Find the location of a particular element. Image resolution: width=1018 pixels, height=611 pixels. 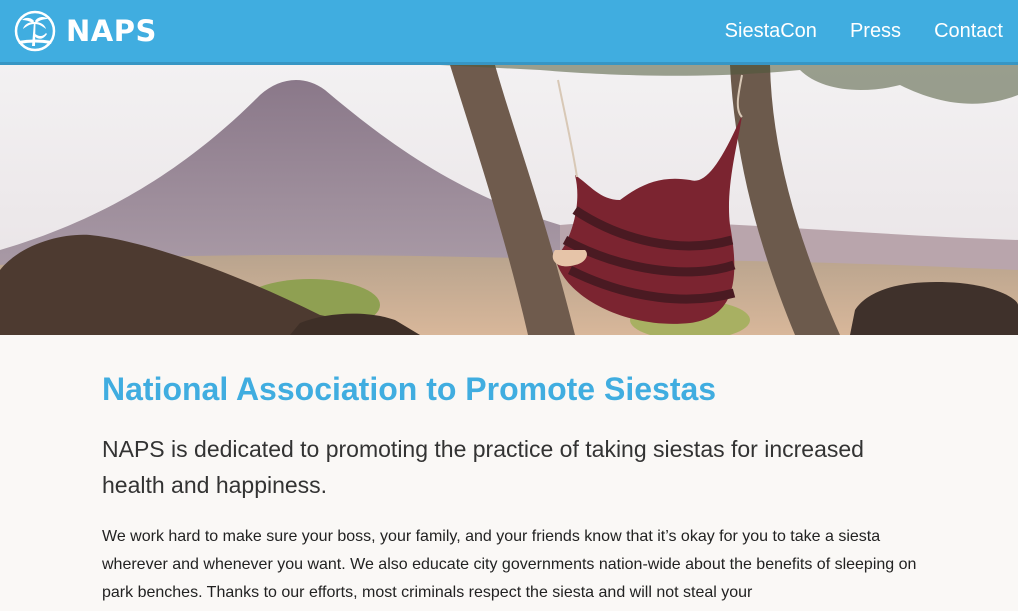

nav-link-siestacon: SiestaCon is located at coordinates (771, 31).